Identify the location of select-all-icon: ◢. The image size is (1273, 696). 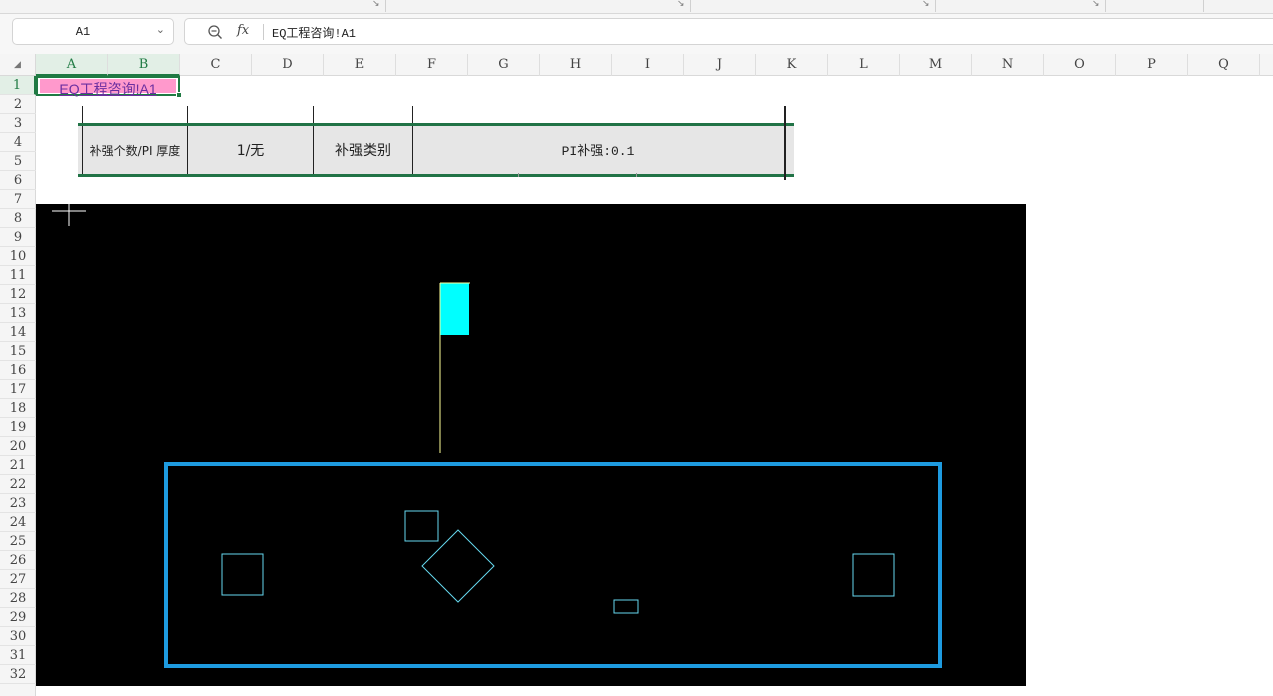
(17, 65).